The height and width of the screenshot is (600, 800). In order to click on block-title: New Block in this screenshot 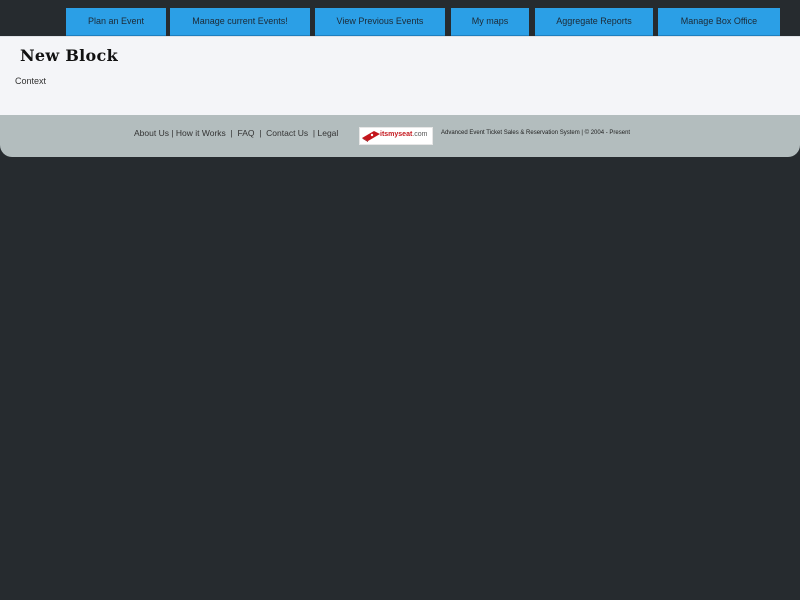, I will do `click(69, 55)`.